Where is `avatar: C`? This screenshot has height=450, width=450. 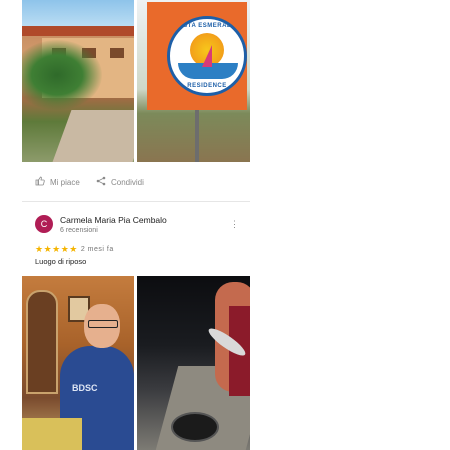 avatar: C is located at coordinates (44, 224).